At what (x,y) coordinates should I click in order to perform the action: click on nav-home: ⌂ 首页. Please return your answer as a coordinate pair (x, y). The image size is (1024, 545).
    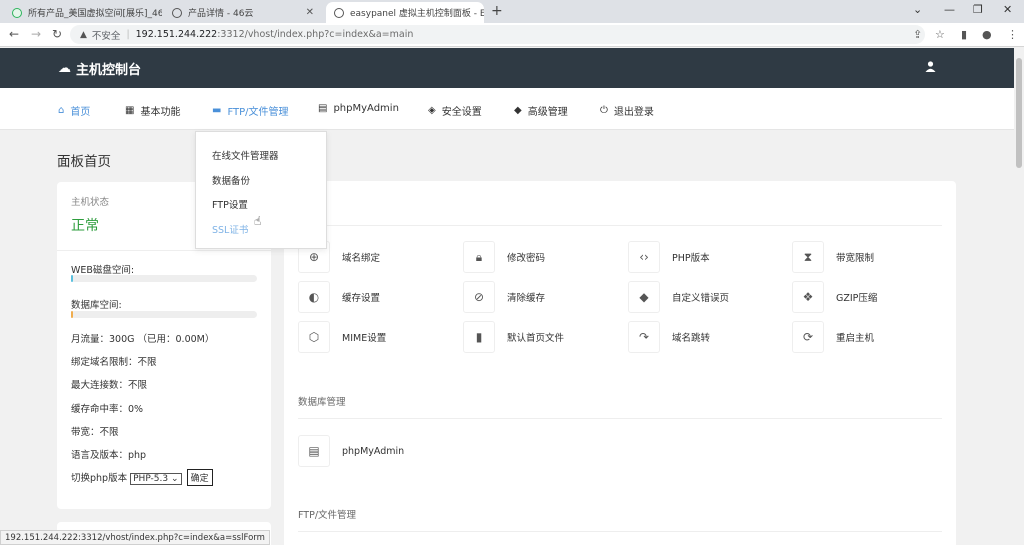
    Looking at the image, I should click on (74, 110).